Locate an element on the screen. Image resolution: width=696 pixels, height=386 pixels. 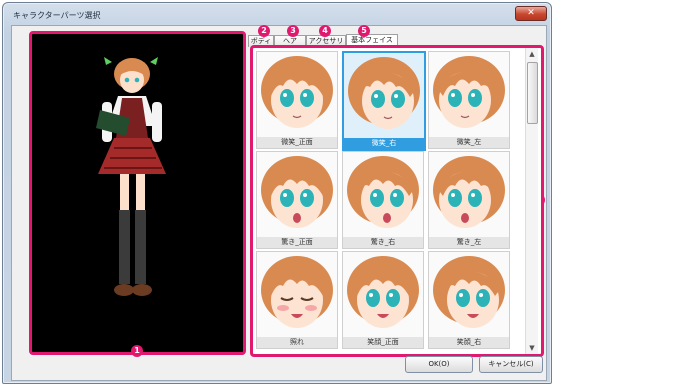
face-thumbnail: 驚き_右 is located at coordinates (383, 200).